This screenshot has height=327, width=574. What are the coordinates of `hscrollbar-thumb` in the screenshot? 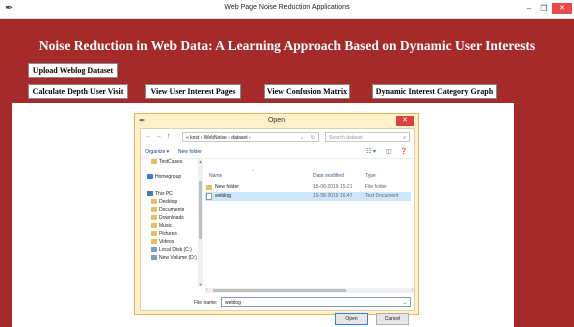 It's located at (279, 290).